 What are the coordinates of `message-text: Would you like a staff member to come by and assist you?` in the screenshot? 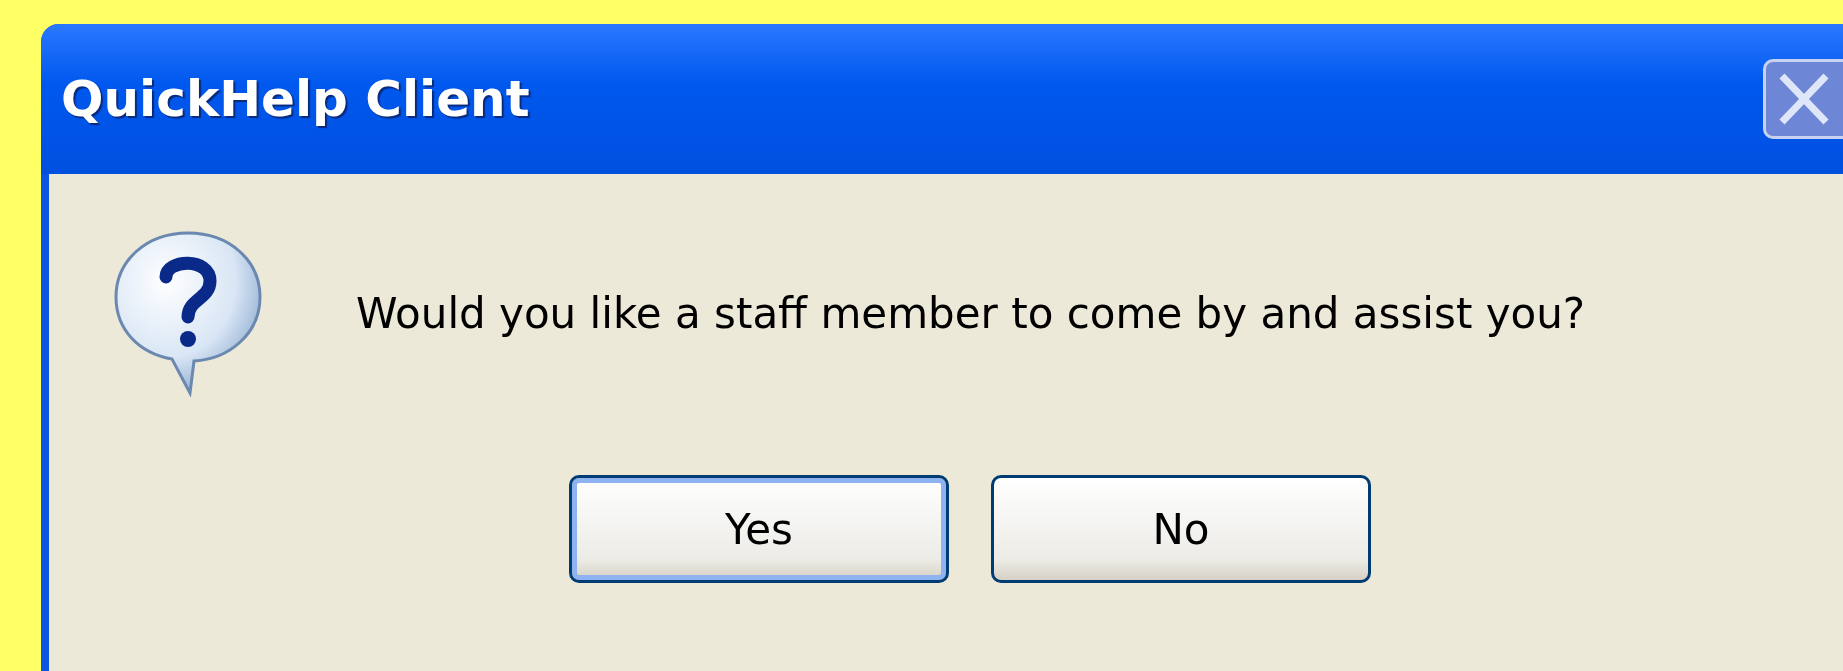 It's located at (971, 313).